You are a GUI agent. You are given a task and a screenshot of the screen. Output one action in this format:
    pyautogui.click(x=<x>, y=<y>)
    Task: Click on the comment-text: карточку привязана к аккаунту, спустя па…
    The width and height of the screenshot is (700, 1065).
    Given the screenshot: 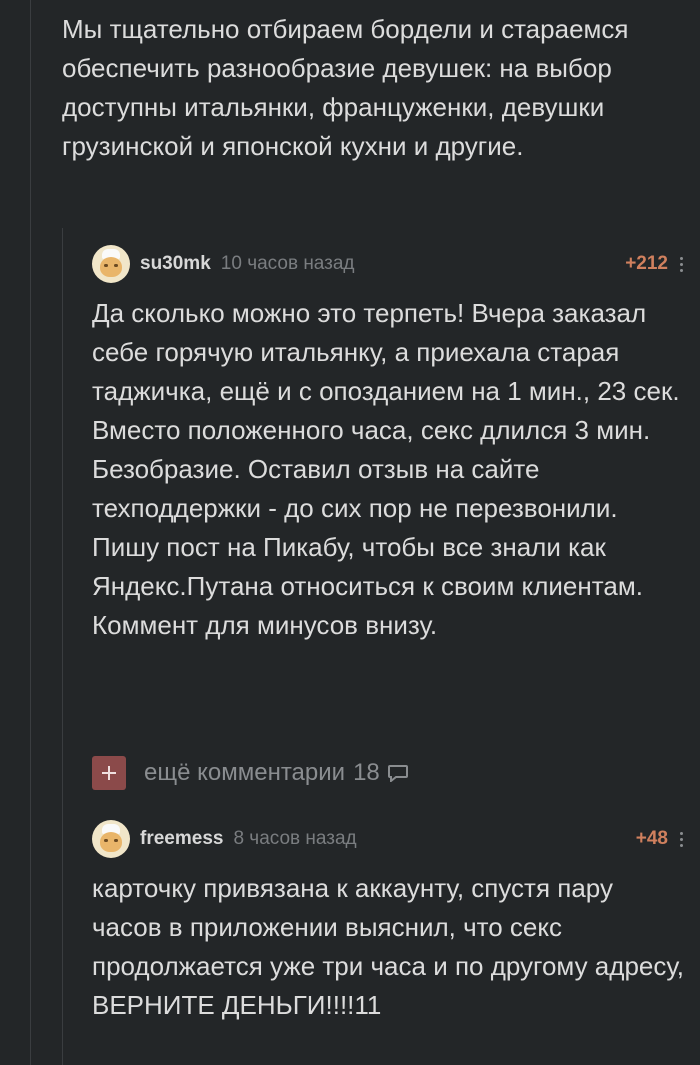 What is the action you would take?
    pyautogui.click(x=388, y=946)
    